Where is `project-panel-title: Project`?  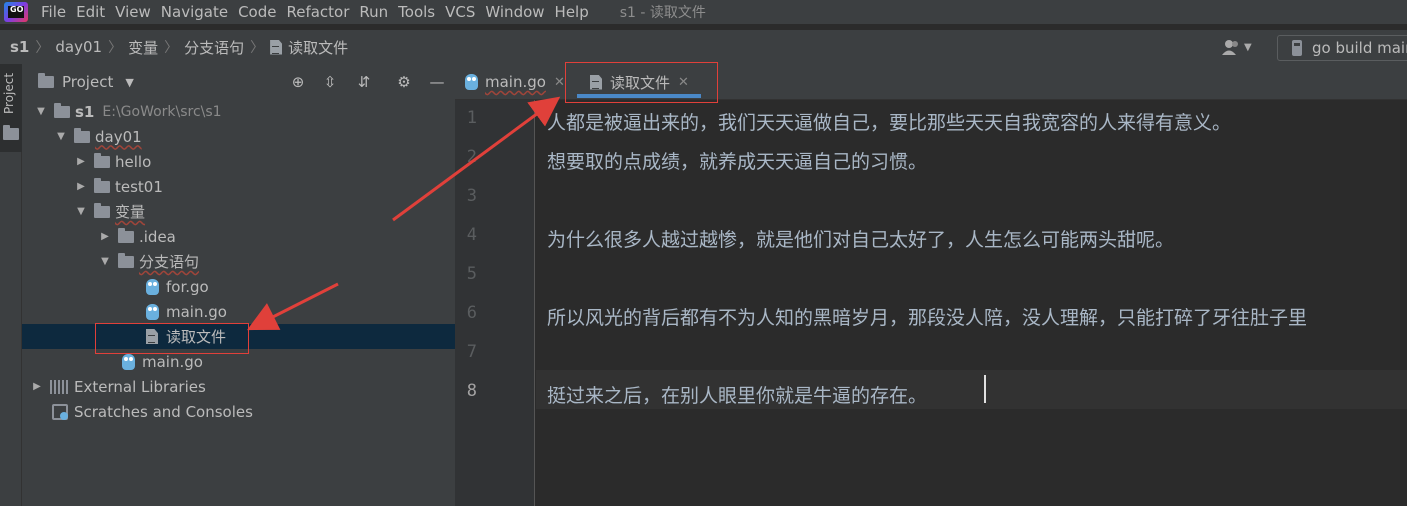
project-panel-title: Project is located at coordinates (87, 82).